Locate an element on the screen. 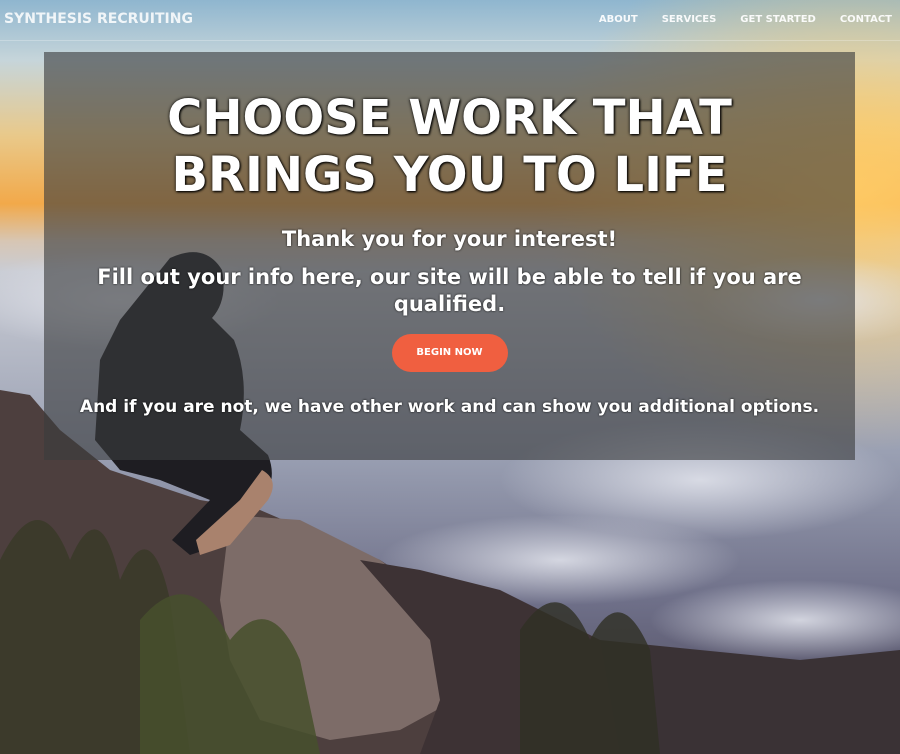 The image size is (900, 754). hero-headline-line-2: BRINGS YOU TO LIFE is located at coordinates (449, 175).